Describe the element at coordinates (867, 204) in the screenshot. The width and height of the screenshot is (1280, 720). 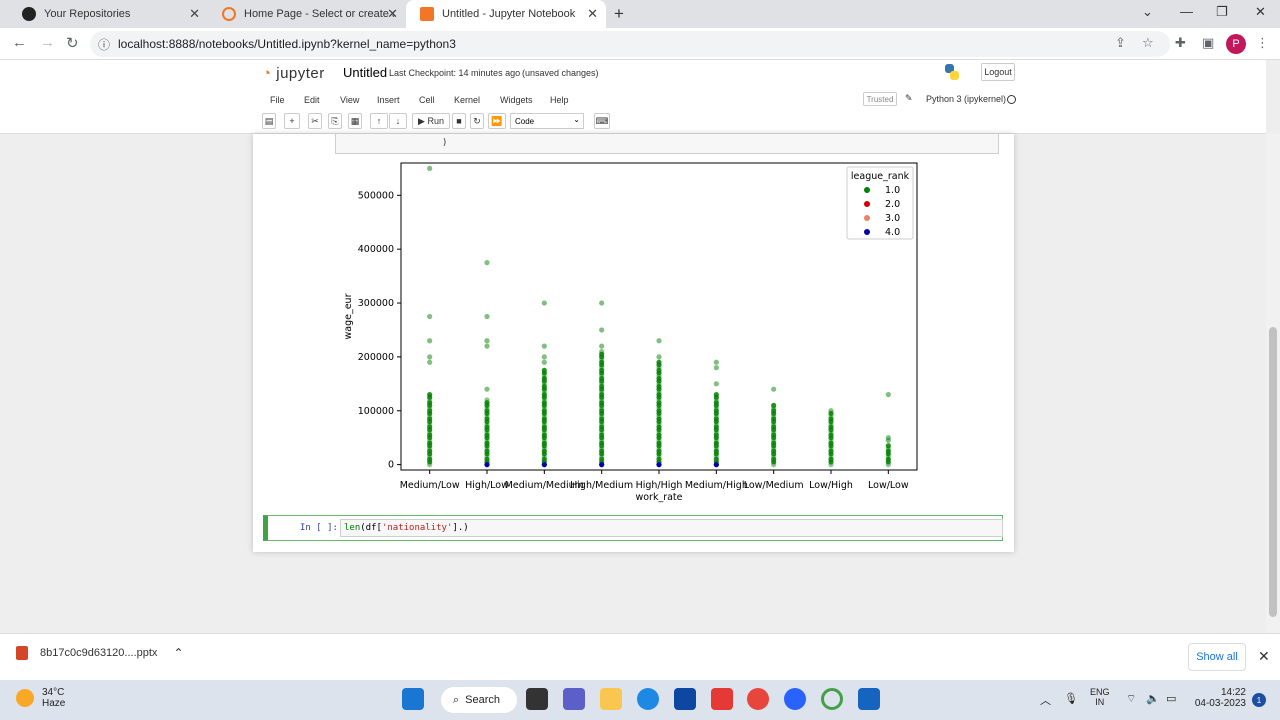
I see `legend-marker` at that location.